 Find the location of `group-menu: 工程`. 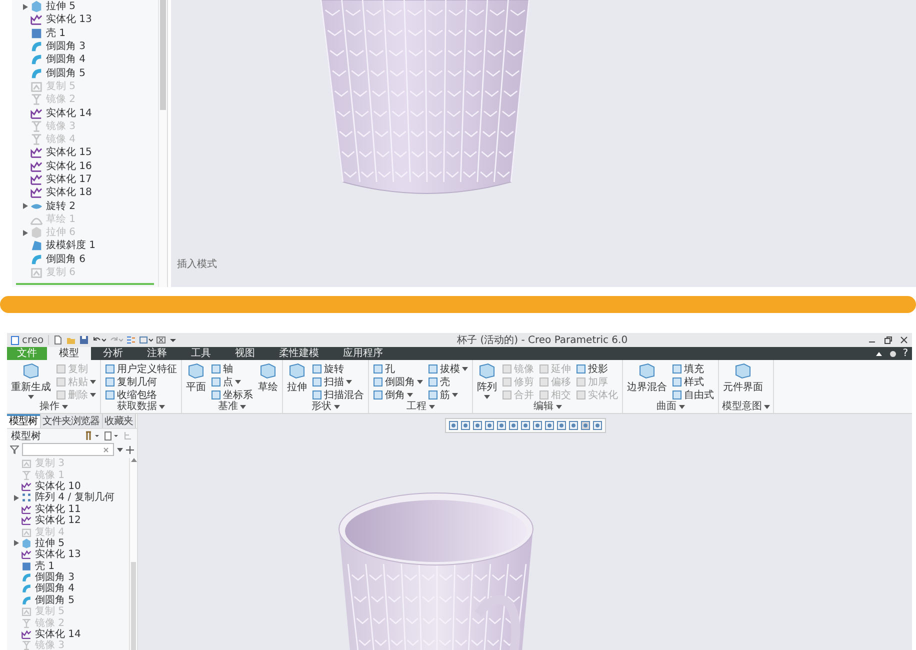

group-menu: 工程 is located at coordinates (420, 407).